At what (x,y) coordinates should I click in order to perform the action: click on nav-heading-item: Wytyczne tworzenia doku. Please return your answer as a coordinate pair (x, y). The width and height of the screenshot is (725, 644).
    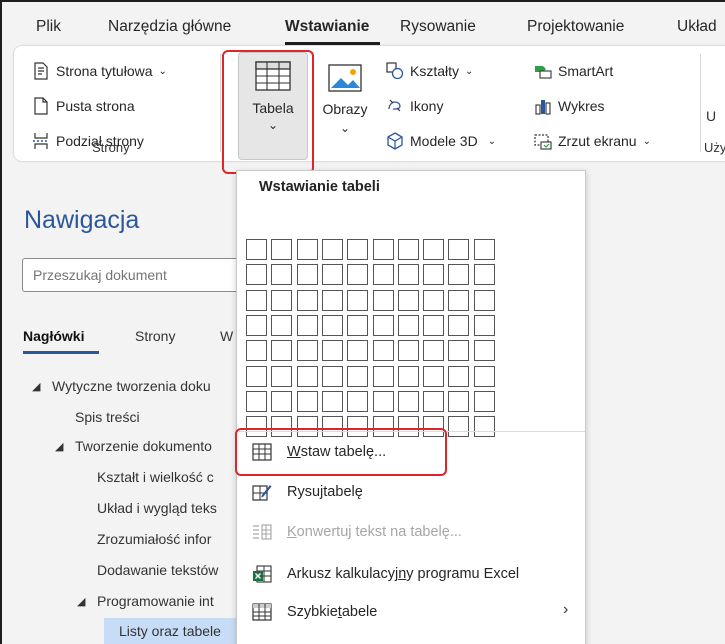
    Looking at the image, I should click on (131, 386).